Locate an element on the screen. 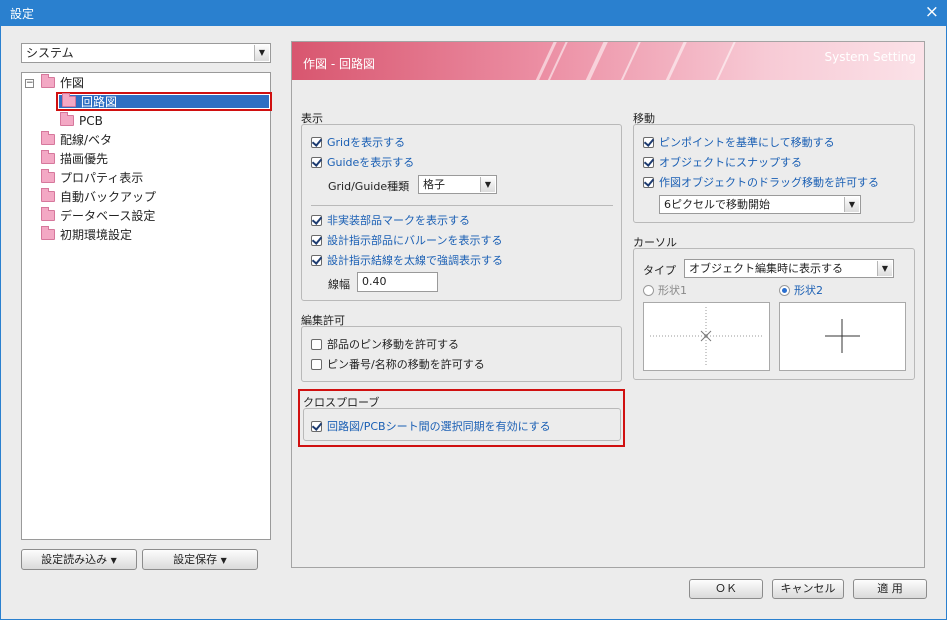 Image resolution: width=947 pixels, height=620 pixels. cursor-type-select: オブジェクト編集時に表示する ▼ is located at coordinates (789, 268).